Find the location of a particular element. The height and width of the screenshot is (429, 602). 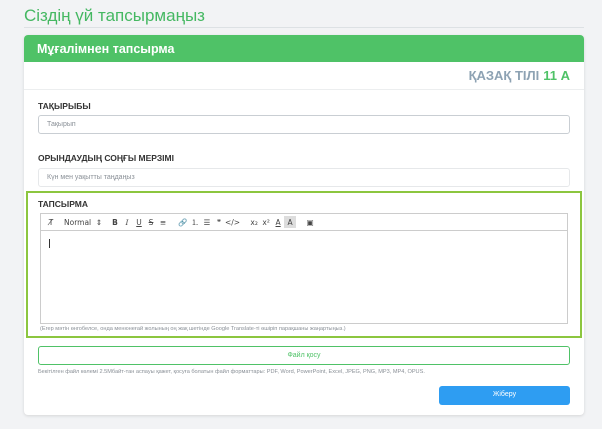

bold-icon: B is located at coordinates (115, 222).